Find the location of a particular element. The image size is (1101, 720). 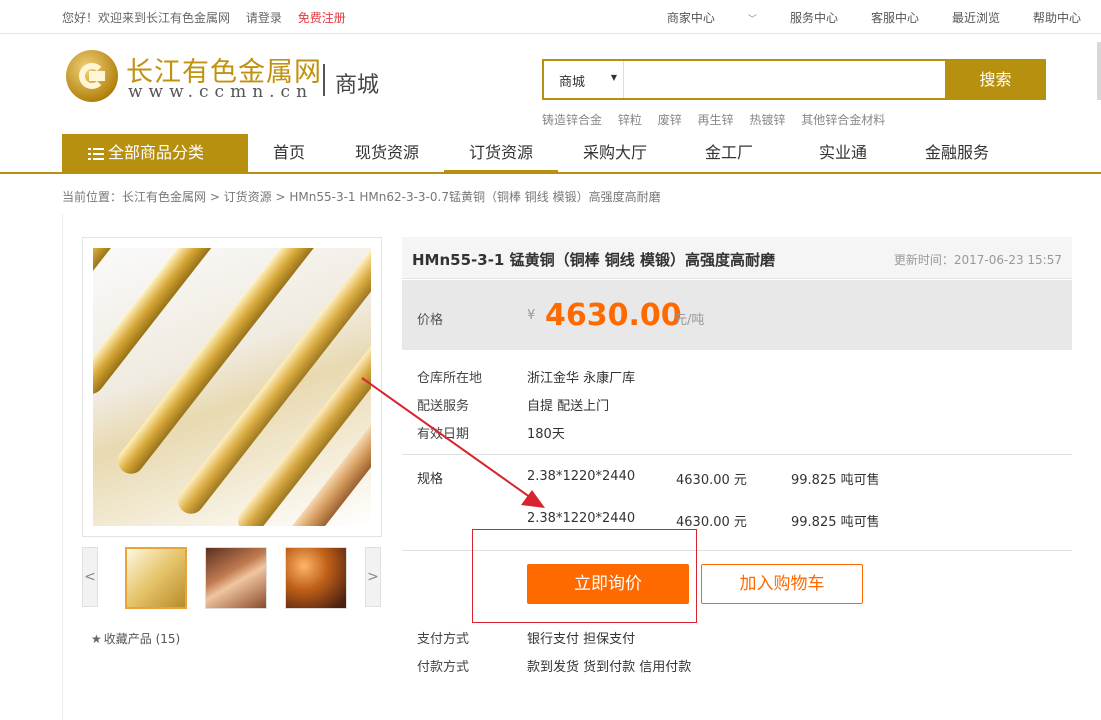

help-center-link: 帮助中心 is located at coordinates (1057, 17).